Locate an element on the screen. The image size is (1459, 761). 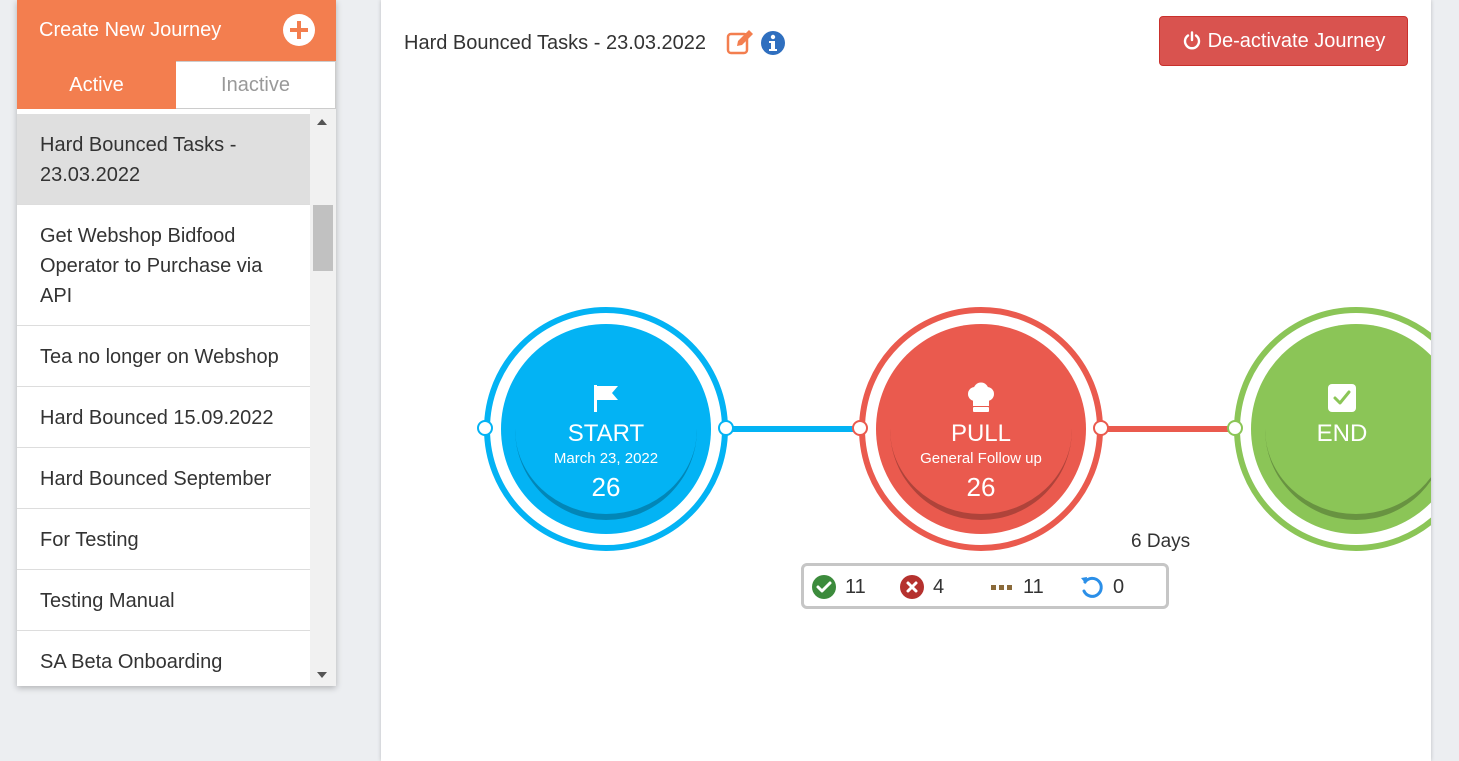
end-node-body: END is located at coordinates (1341, 429).